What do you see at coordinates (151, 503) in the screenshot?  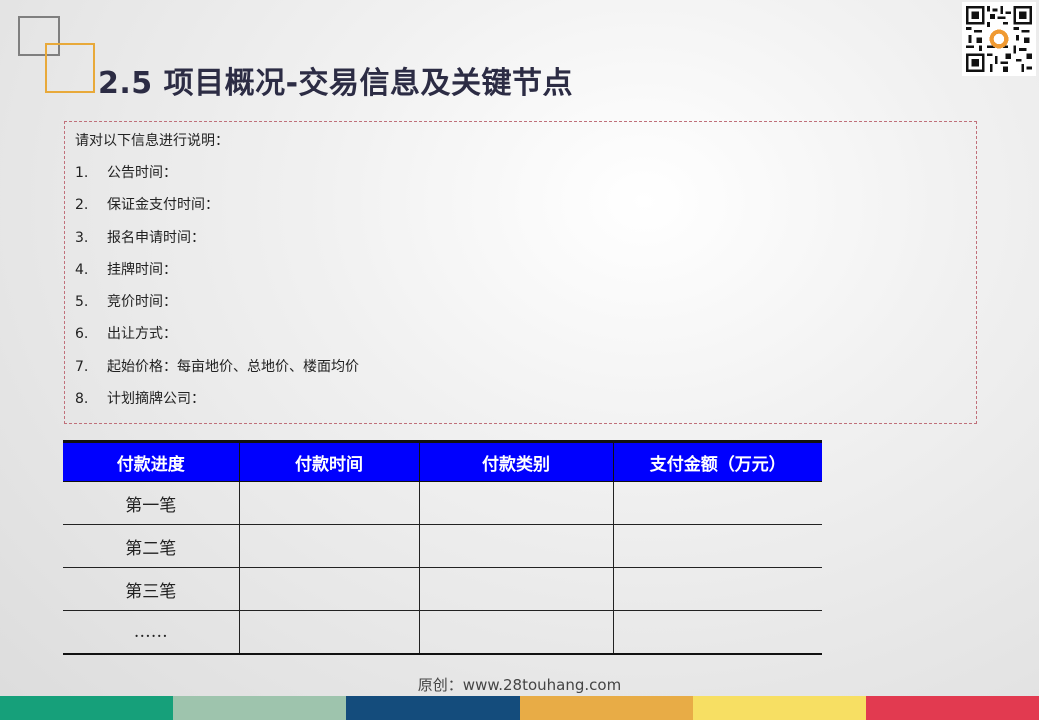 I see `table-cell: 第一笔` at bounding box center [151, 503].